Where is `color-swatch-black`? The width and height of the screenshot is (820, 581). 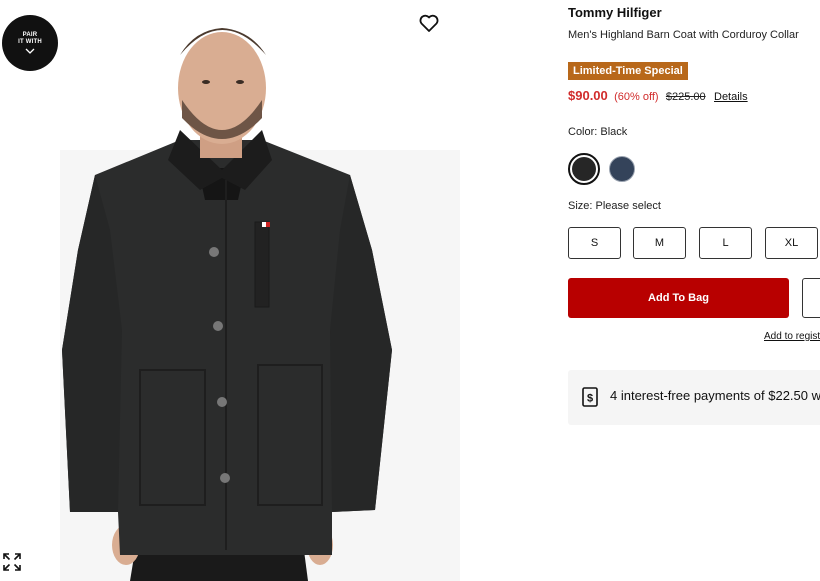 color-swatch-black is located at coordinates (584, 169).